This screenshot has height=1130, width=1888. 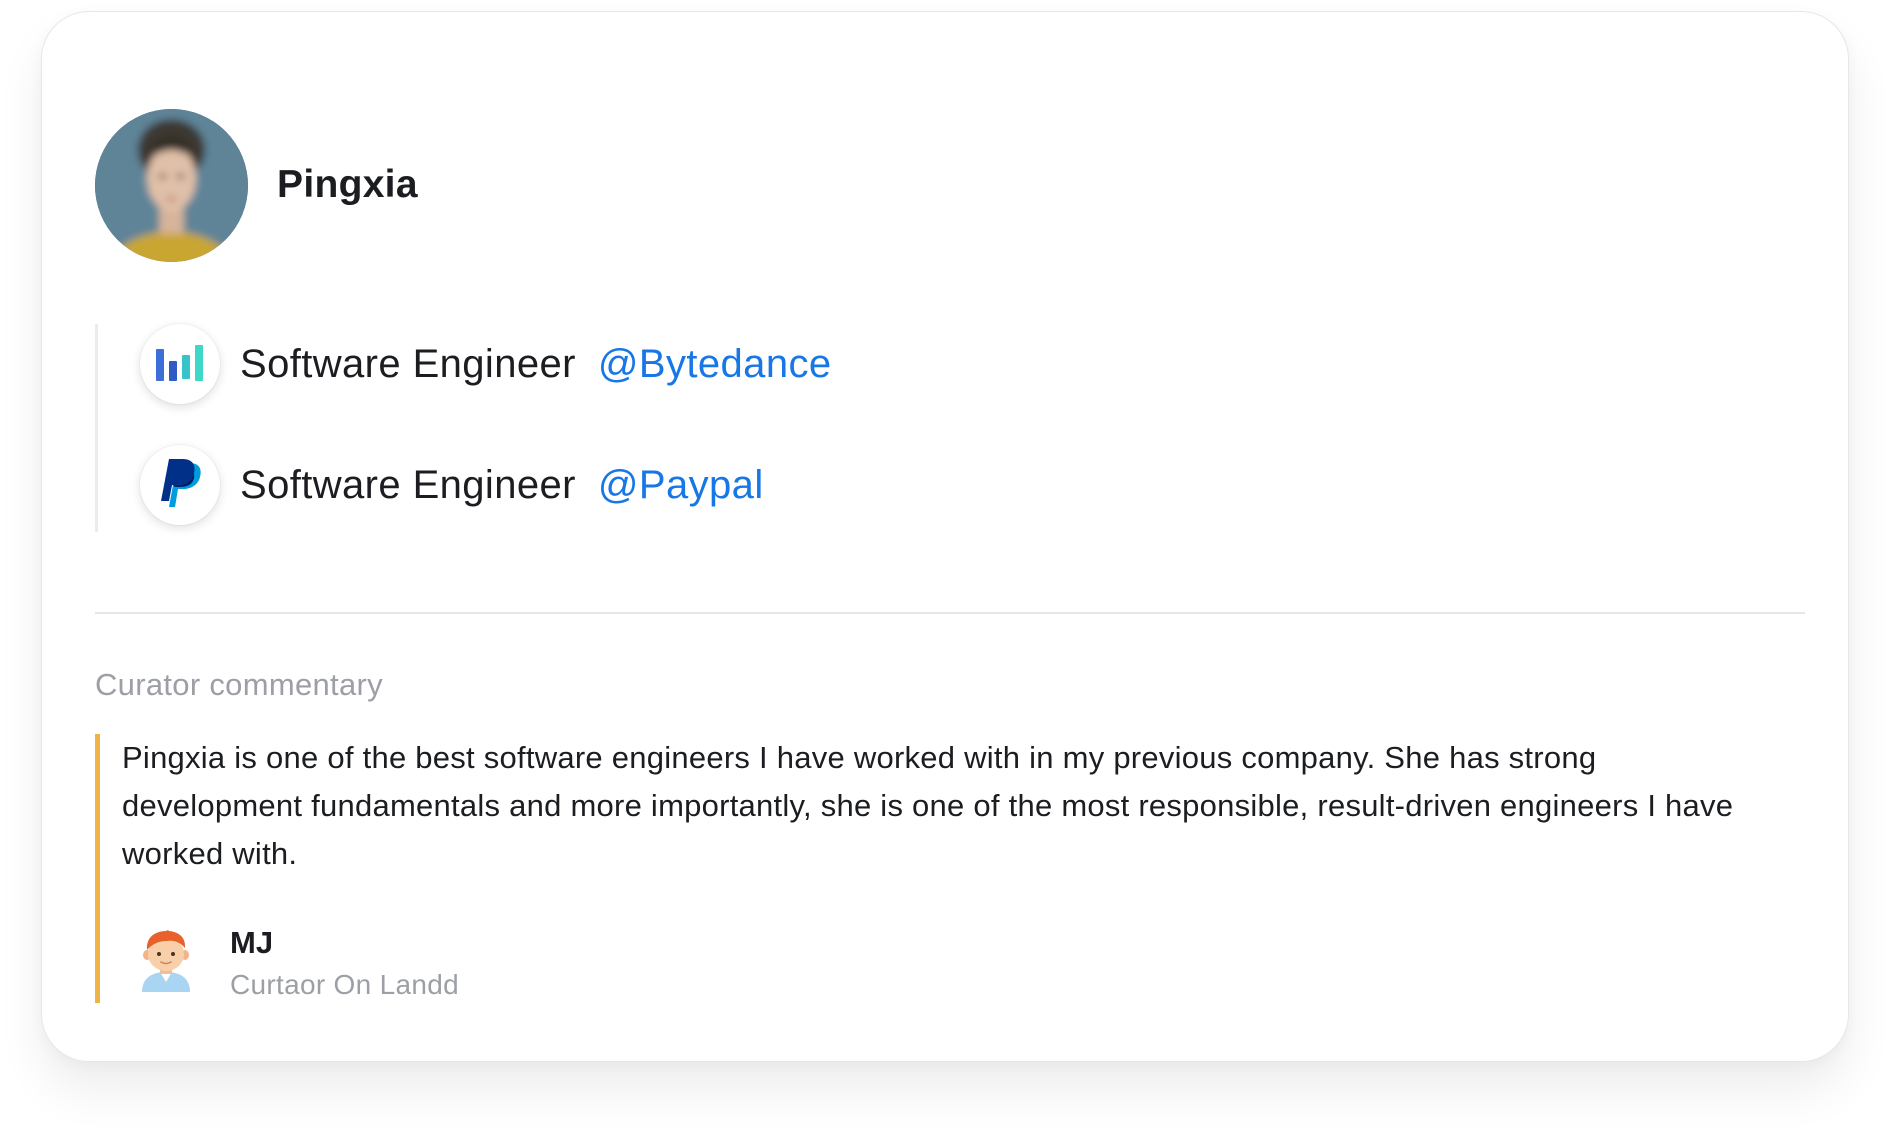 I want to click on company-link-bytedance: @Bytedance, so click(x=715, y=364).